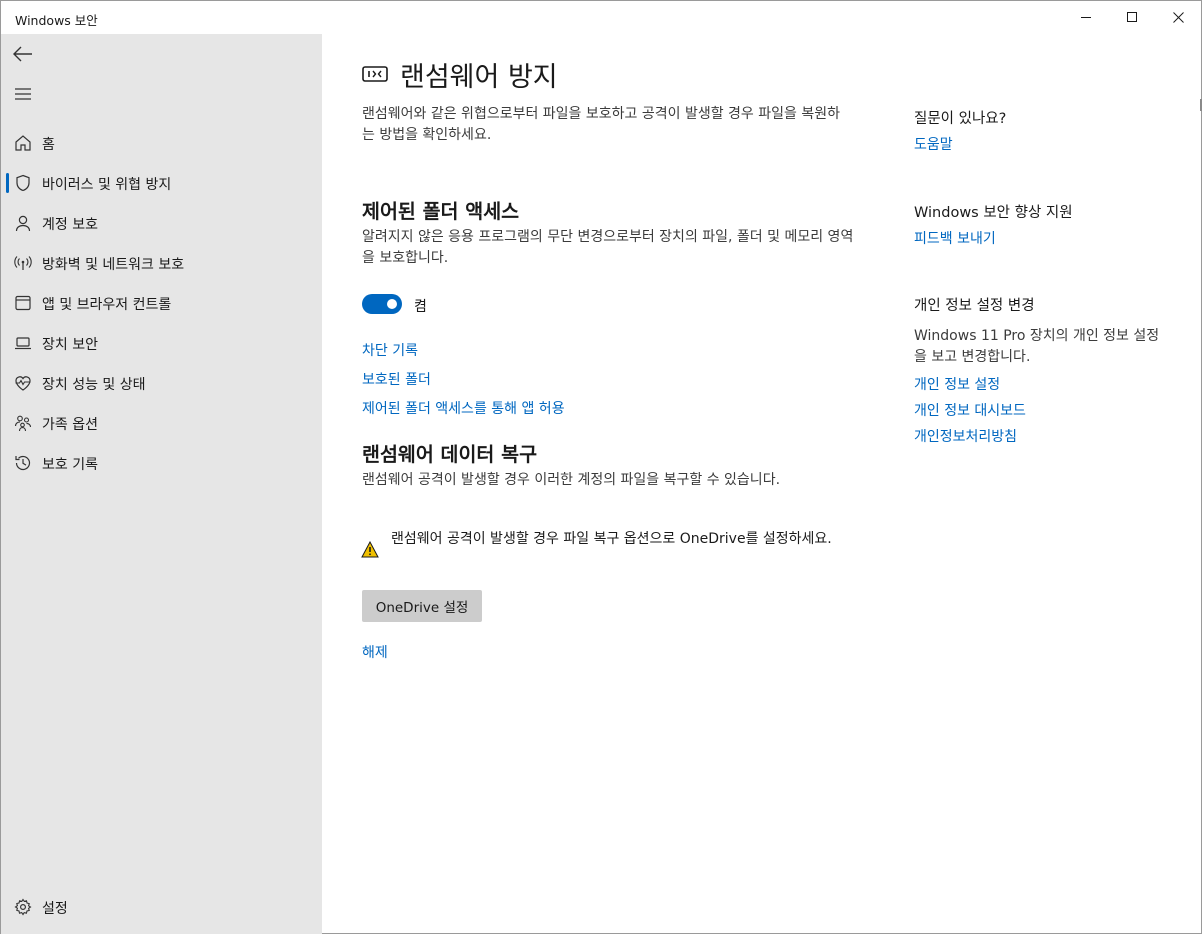  Describe the element at coordinates (993, 213) in the screenshot. I see `improve-heading: Windows 보안 향상 지원` at that location.